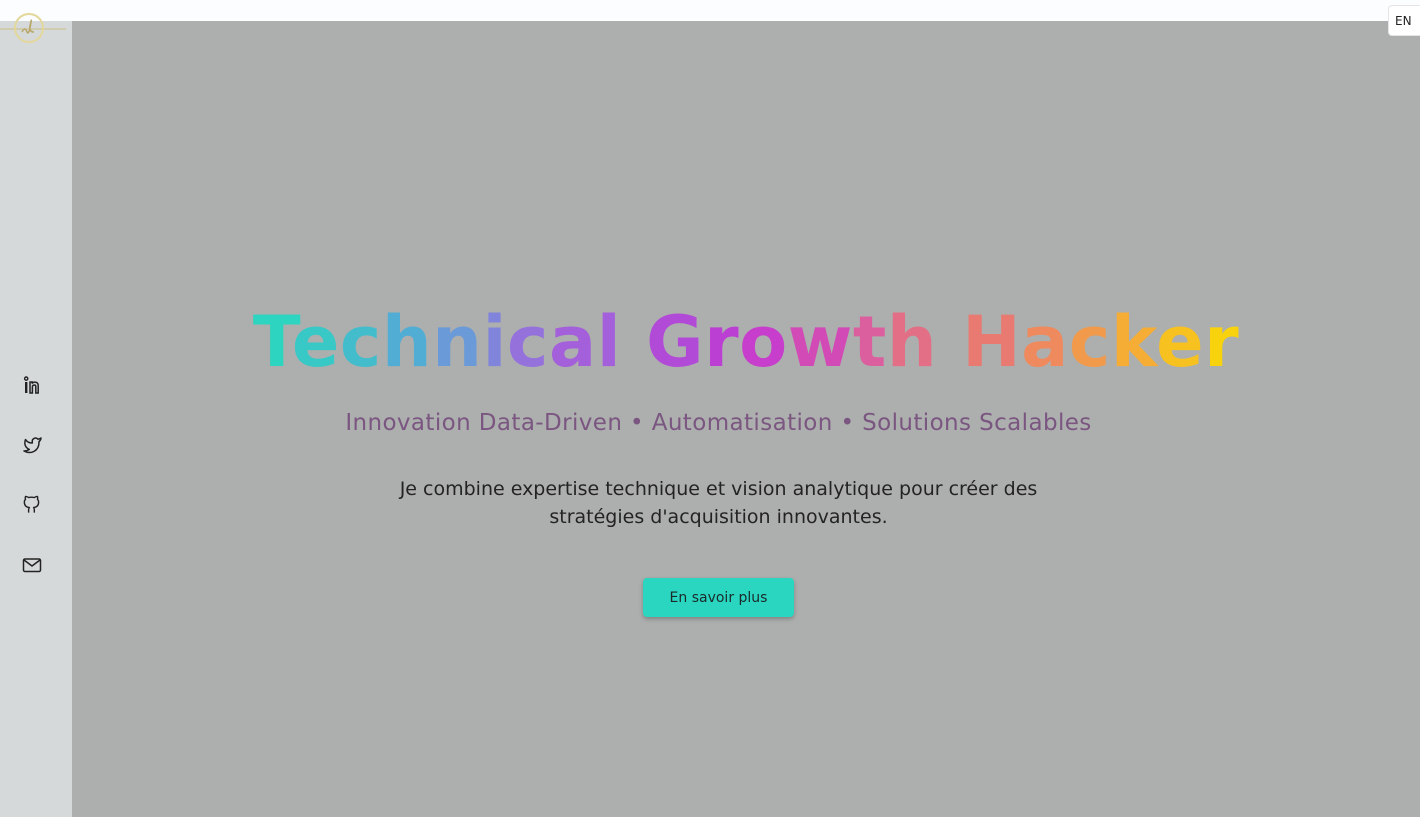 The width and height of the screenshot is (1420, 817). I want to click on hero-title-word: Technical, so click(437, 342).